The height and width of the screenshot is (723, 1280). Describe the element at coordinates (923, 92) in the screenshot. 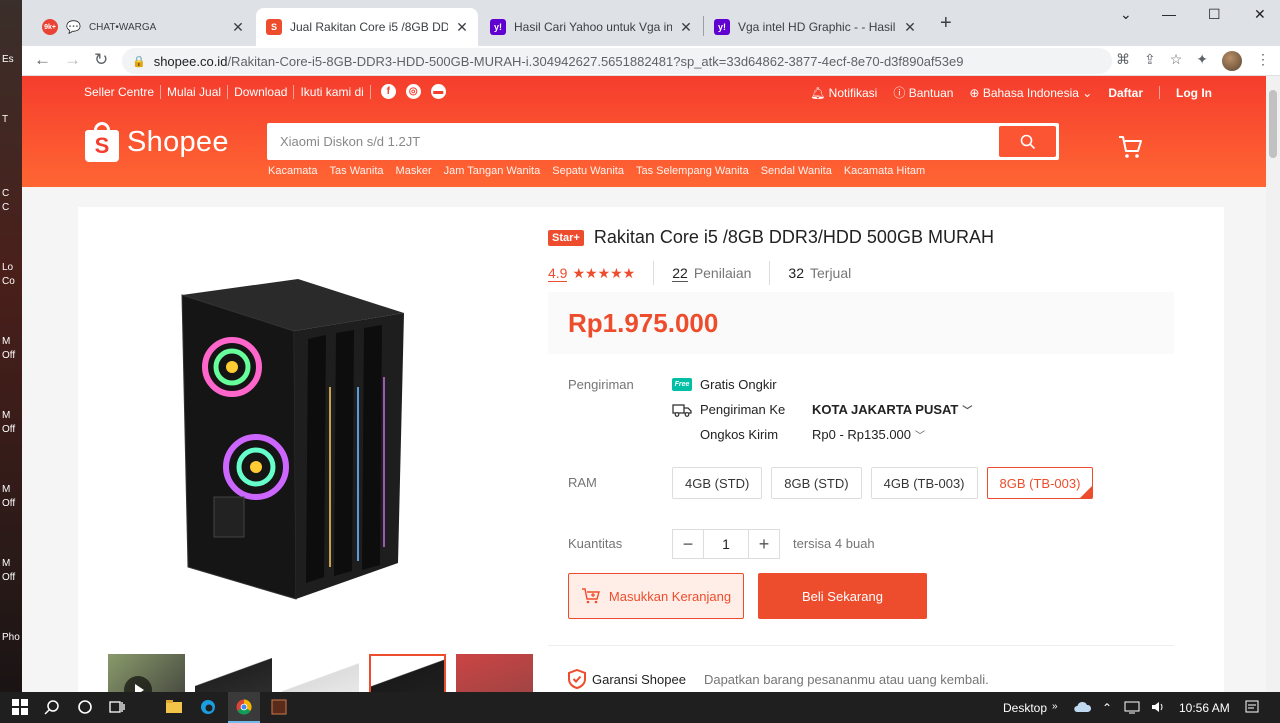

I see `help-link: ⓘ Bantuan` at that location.